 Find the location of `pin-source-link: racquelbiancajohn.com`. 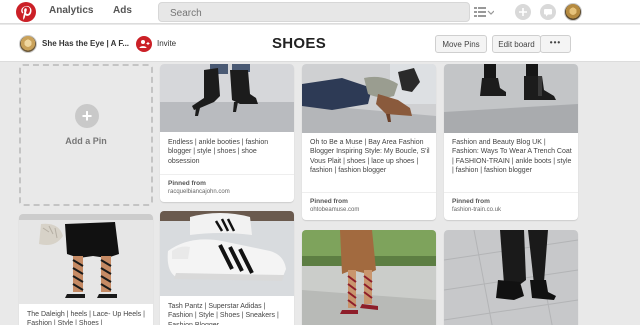

pin-source-link: racquelbiancajohn.com is located at coordinates (199, 192).